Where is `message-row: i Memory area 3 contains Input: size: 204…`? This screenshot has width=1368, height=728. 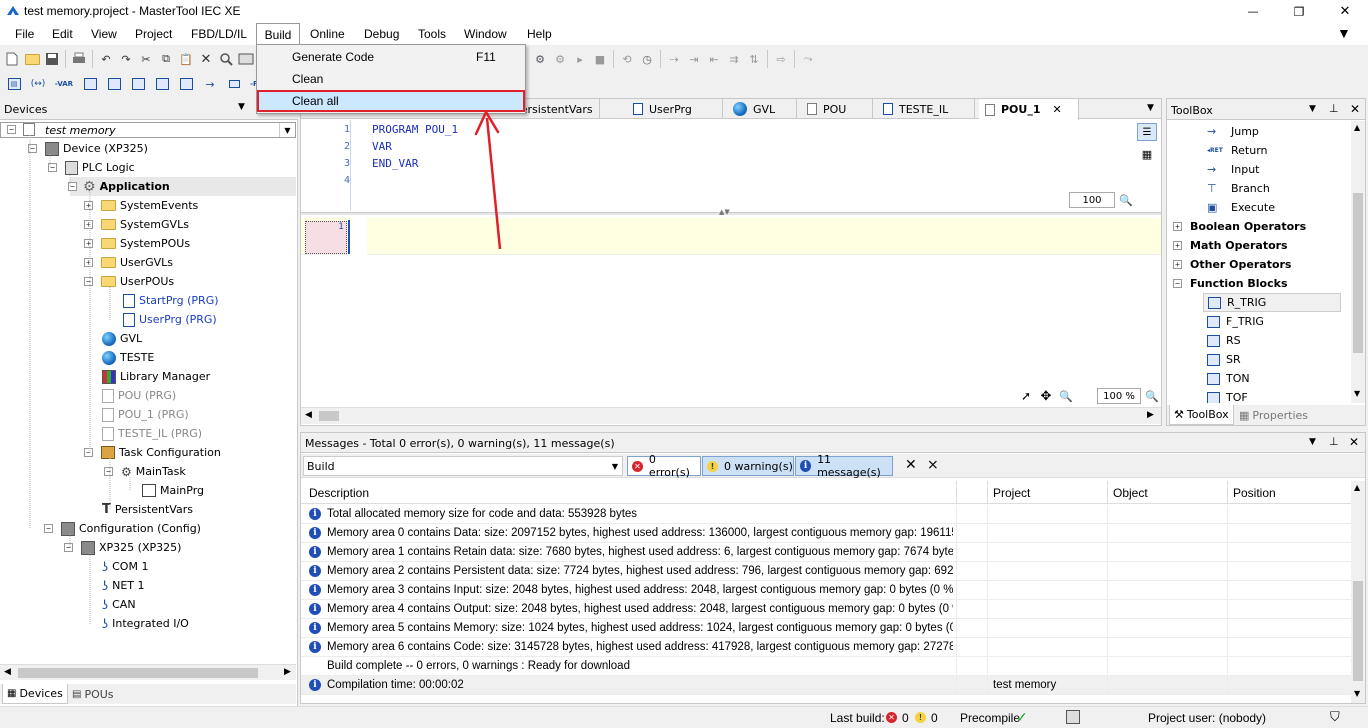 message-row: i Memory area 3 contains Input: size: 204… is located at coordinates (826, 590).